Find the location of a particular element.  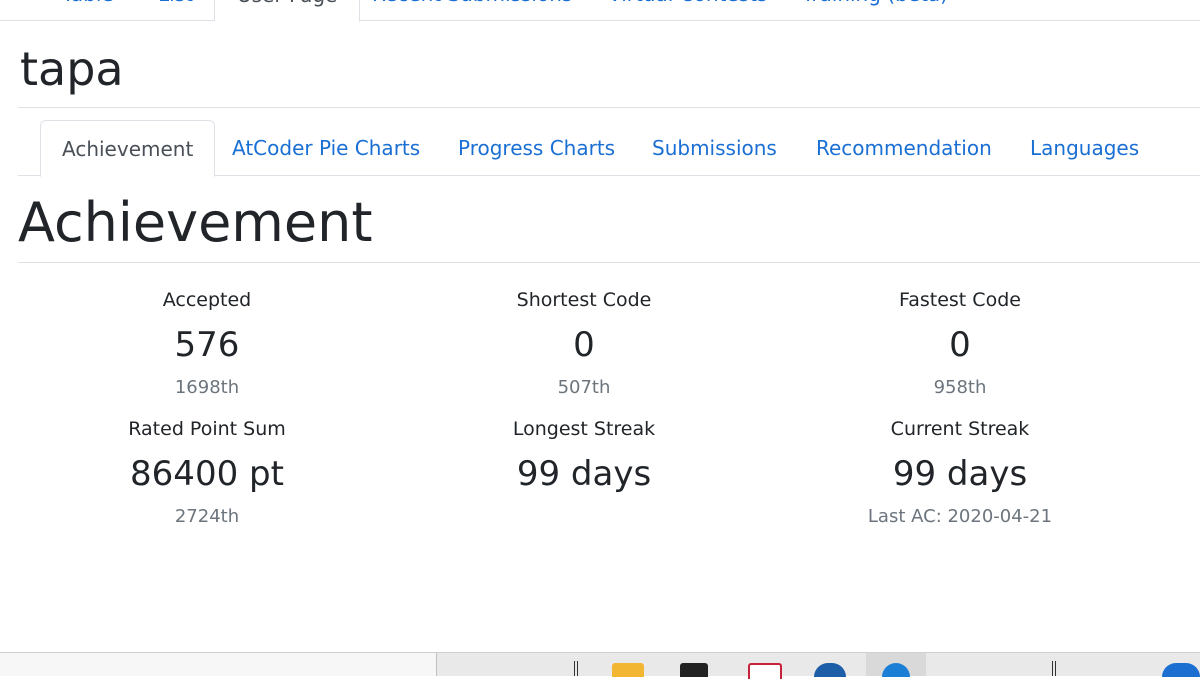

nav-tab-virtual-contests: Virtual Contests is located at coordinates (687, 10).